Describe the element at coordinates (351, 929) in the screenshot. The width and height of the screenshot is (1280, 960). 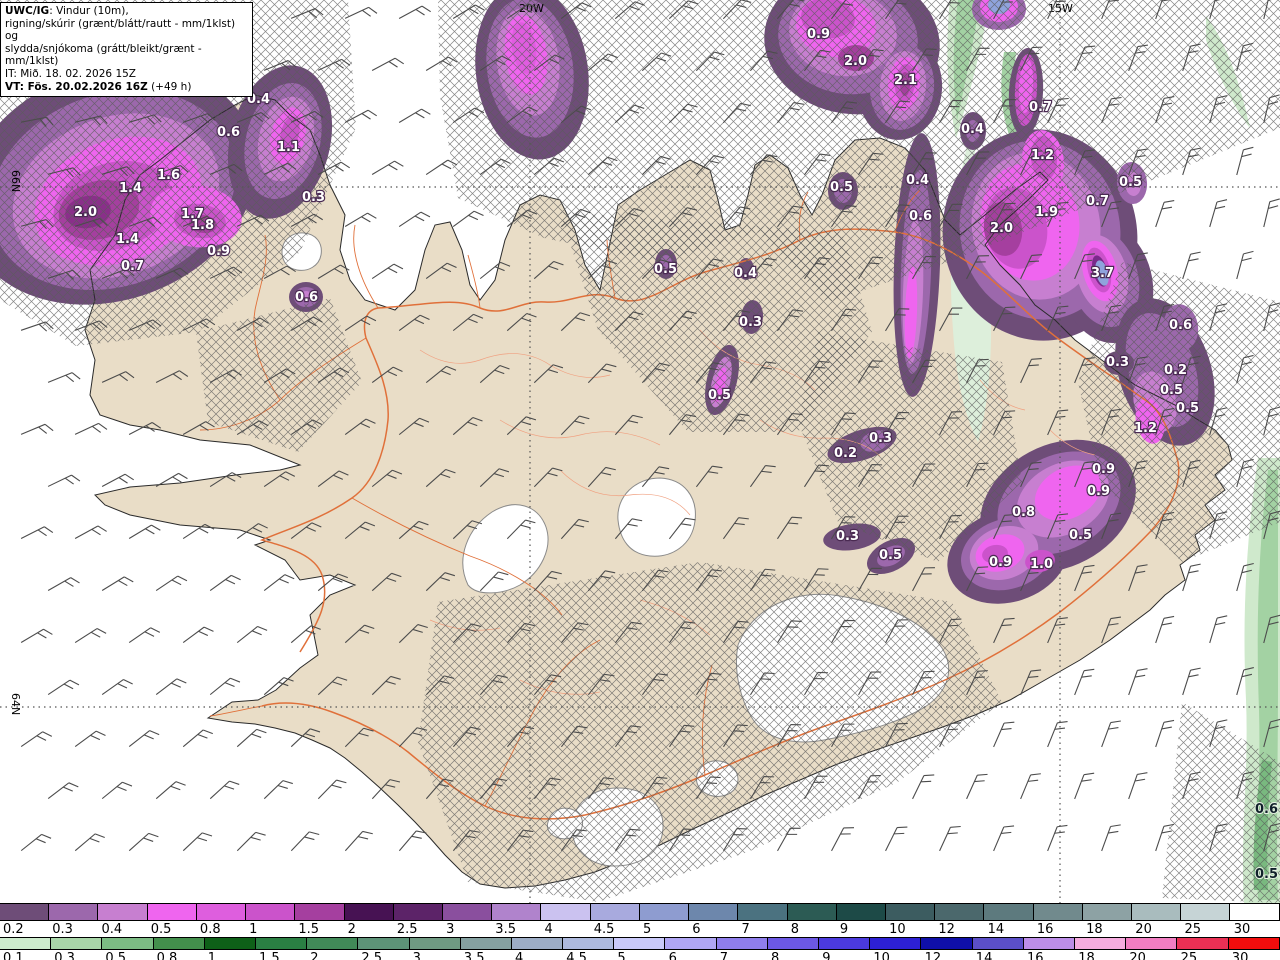
I see `legend-tick-label: 2` at that location.